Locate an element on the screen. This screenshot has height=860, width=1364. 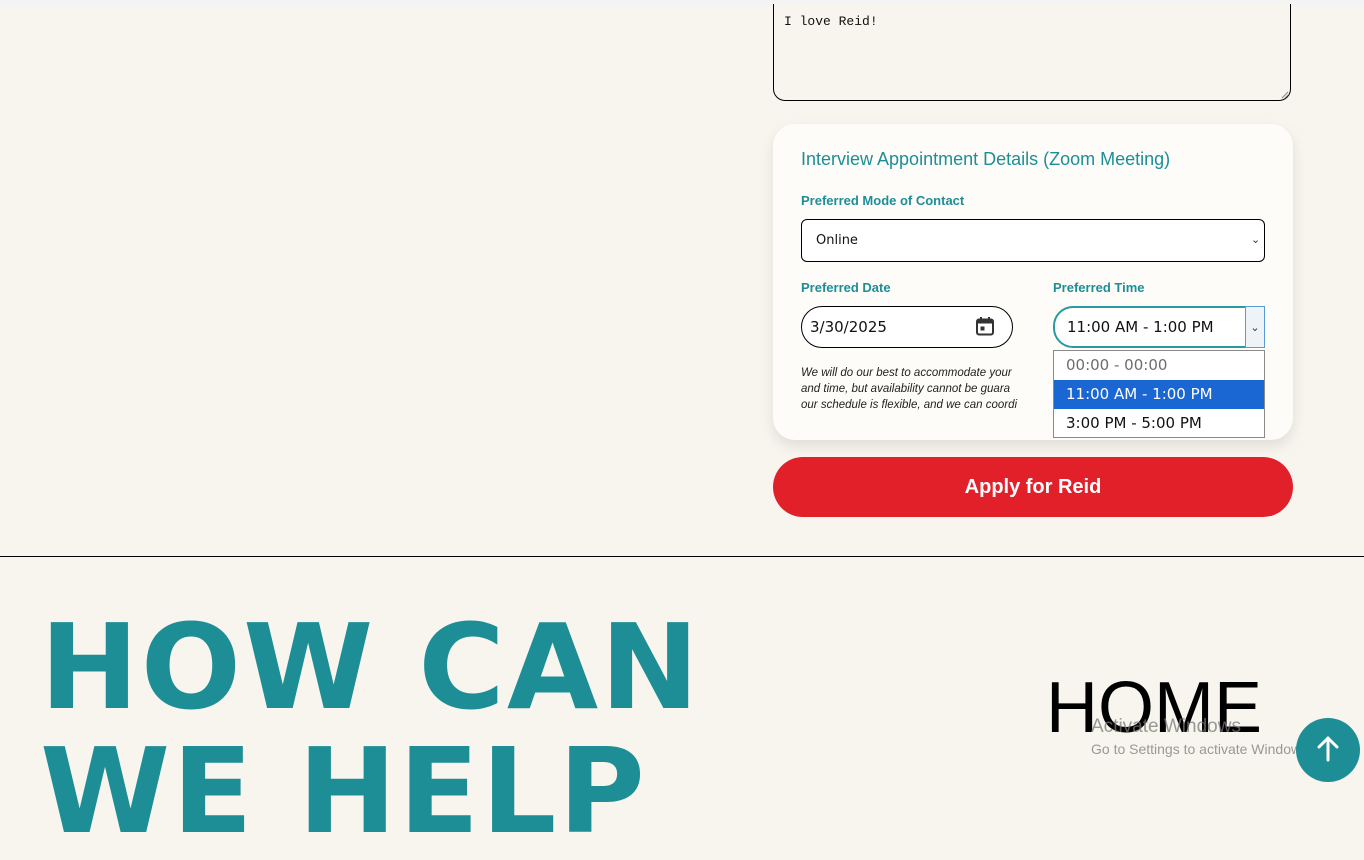
note-line: We will do our best to accommodate your is located at coordinates (906, 373).